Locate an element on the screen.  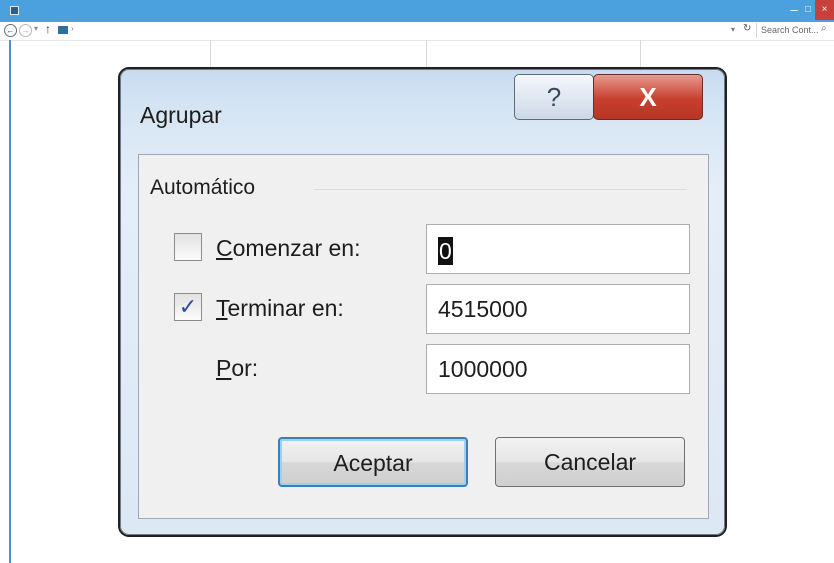
forward-arrow-icon: → is located at coordinates (25, 30).